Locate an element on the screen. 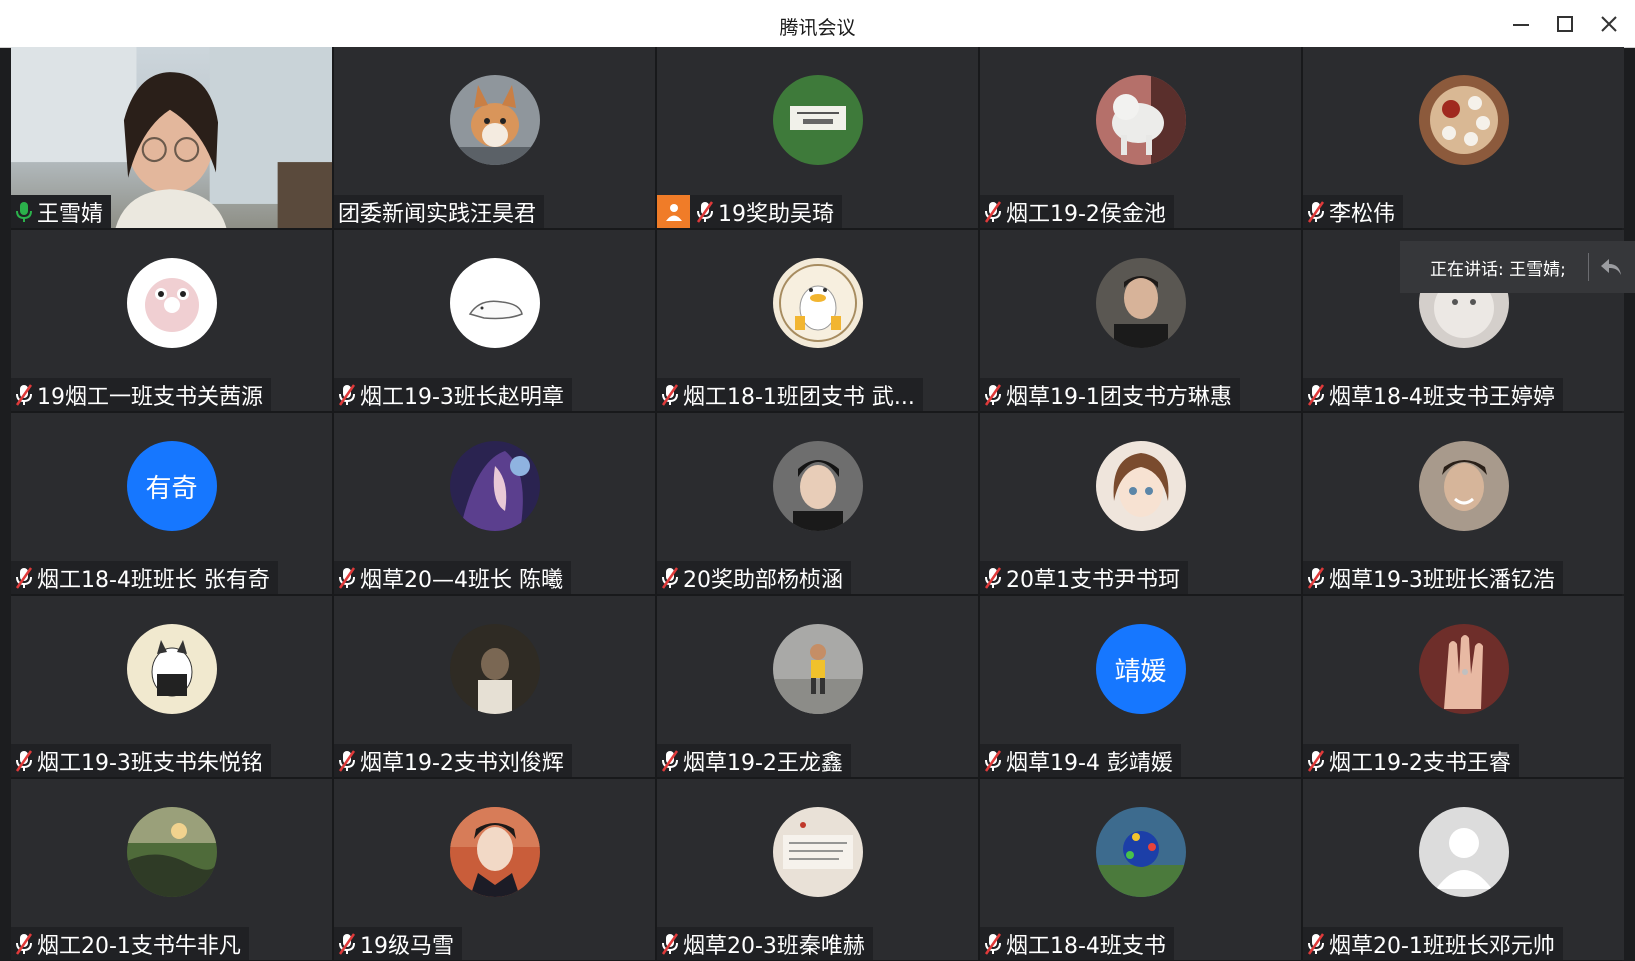 The height and width of the screenshot is (961, 1635). default-user is located at coordinates (1463, 852).